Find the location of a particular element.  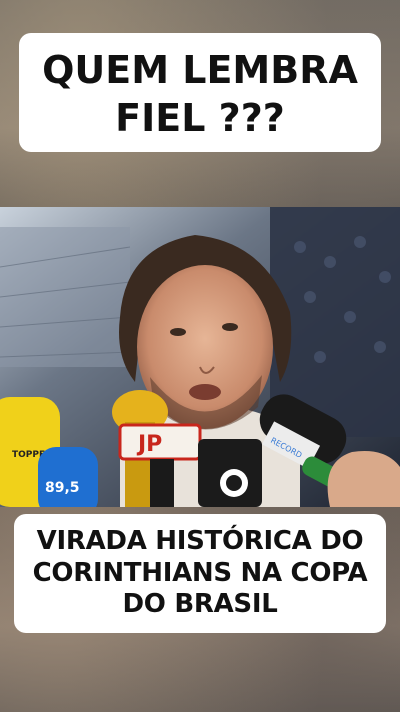

microphone-globo is located at coordinates (230, 473).